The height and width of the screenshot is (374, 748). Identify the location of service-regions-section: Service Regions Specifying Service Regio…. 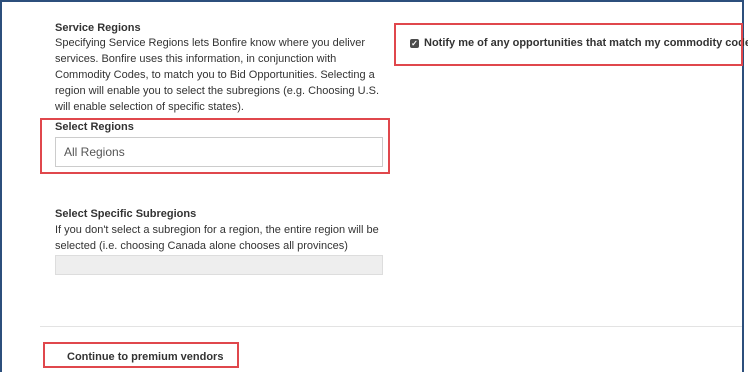
(220, 68).